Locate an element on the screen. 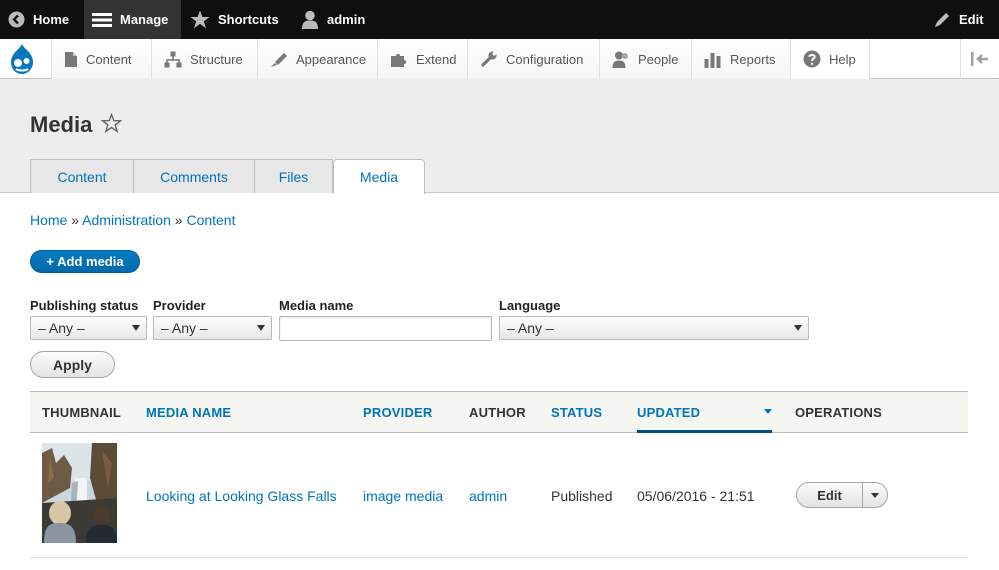 The height and width of the screenshot is (570, 999). extend-icon is located at coordinates (399, 59).